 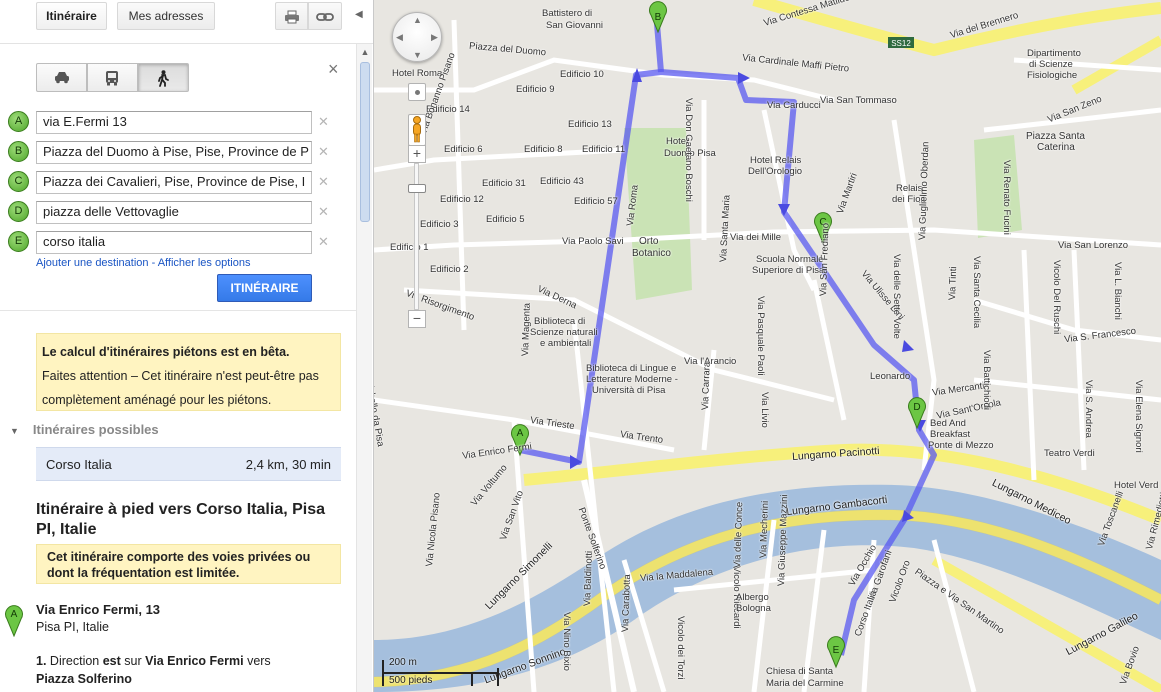 What do you see at coordinates (18, 151) in the screenshot?
I see `marker-b-icon: B` at bounding box center [18, 151].